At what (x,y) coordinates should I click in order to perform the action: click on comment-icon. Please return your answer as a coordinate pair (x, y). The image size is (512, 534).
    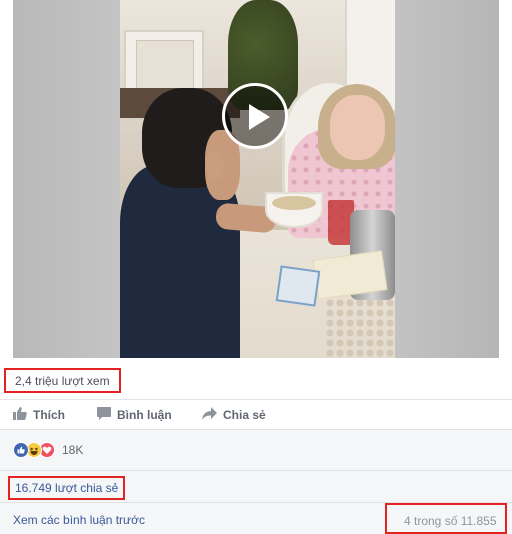
    Looking at the image, I should click on (104, 415).